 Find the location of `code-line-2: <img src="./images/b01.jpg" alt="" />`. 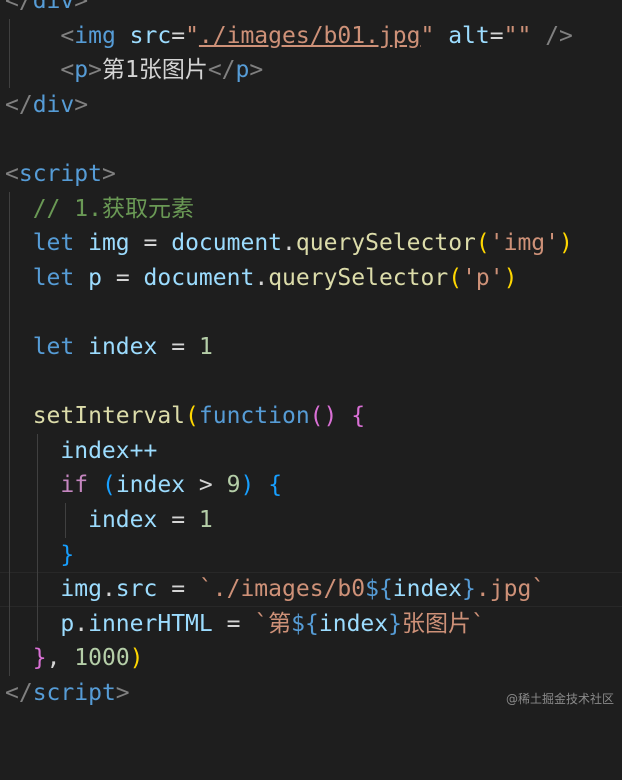

code-line-2: <img src="./images/b01.jpg" alt="" /> is located at coordinates (311, 36).